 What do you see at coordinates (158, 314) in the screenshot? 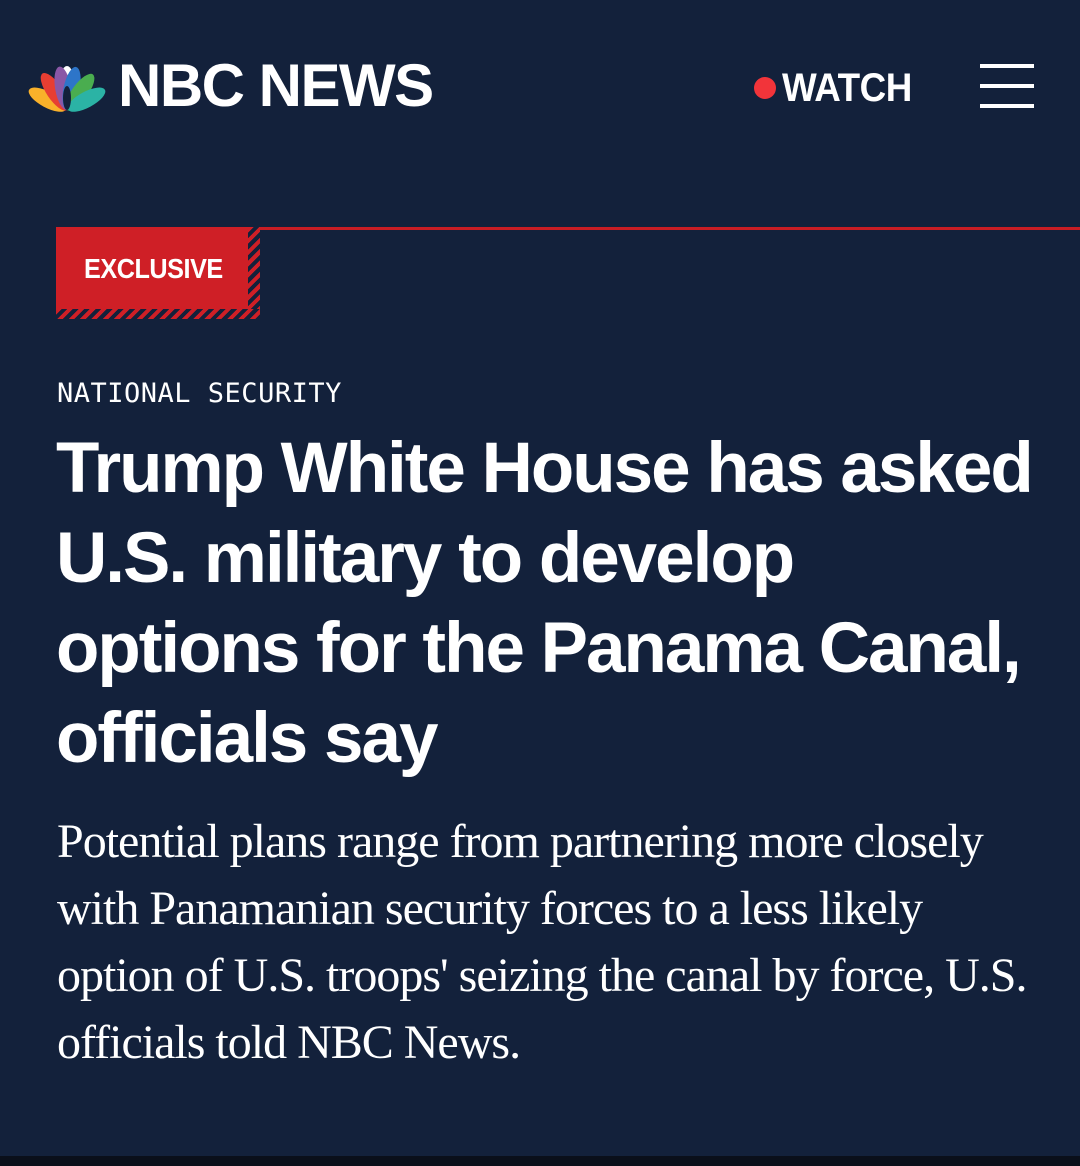
I see `badge-hatch-bottom` at bounding box center [158, 314].